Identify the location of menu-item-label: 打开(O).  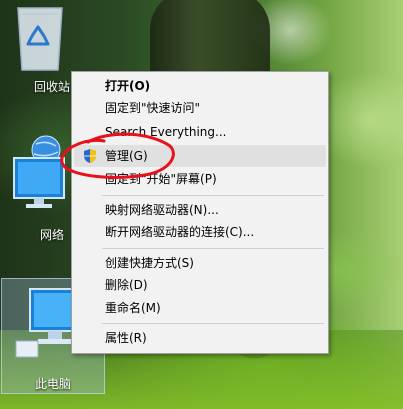
(128, 86).